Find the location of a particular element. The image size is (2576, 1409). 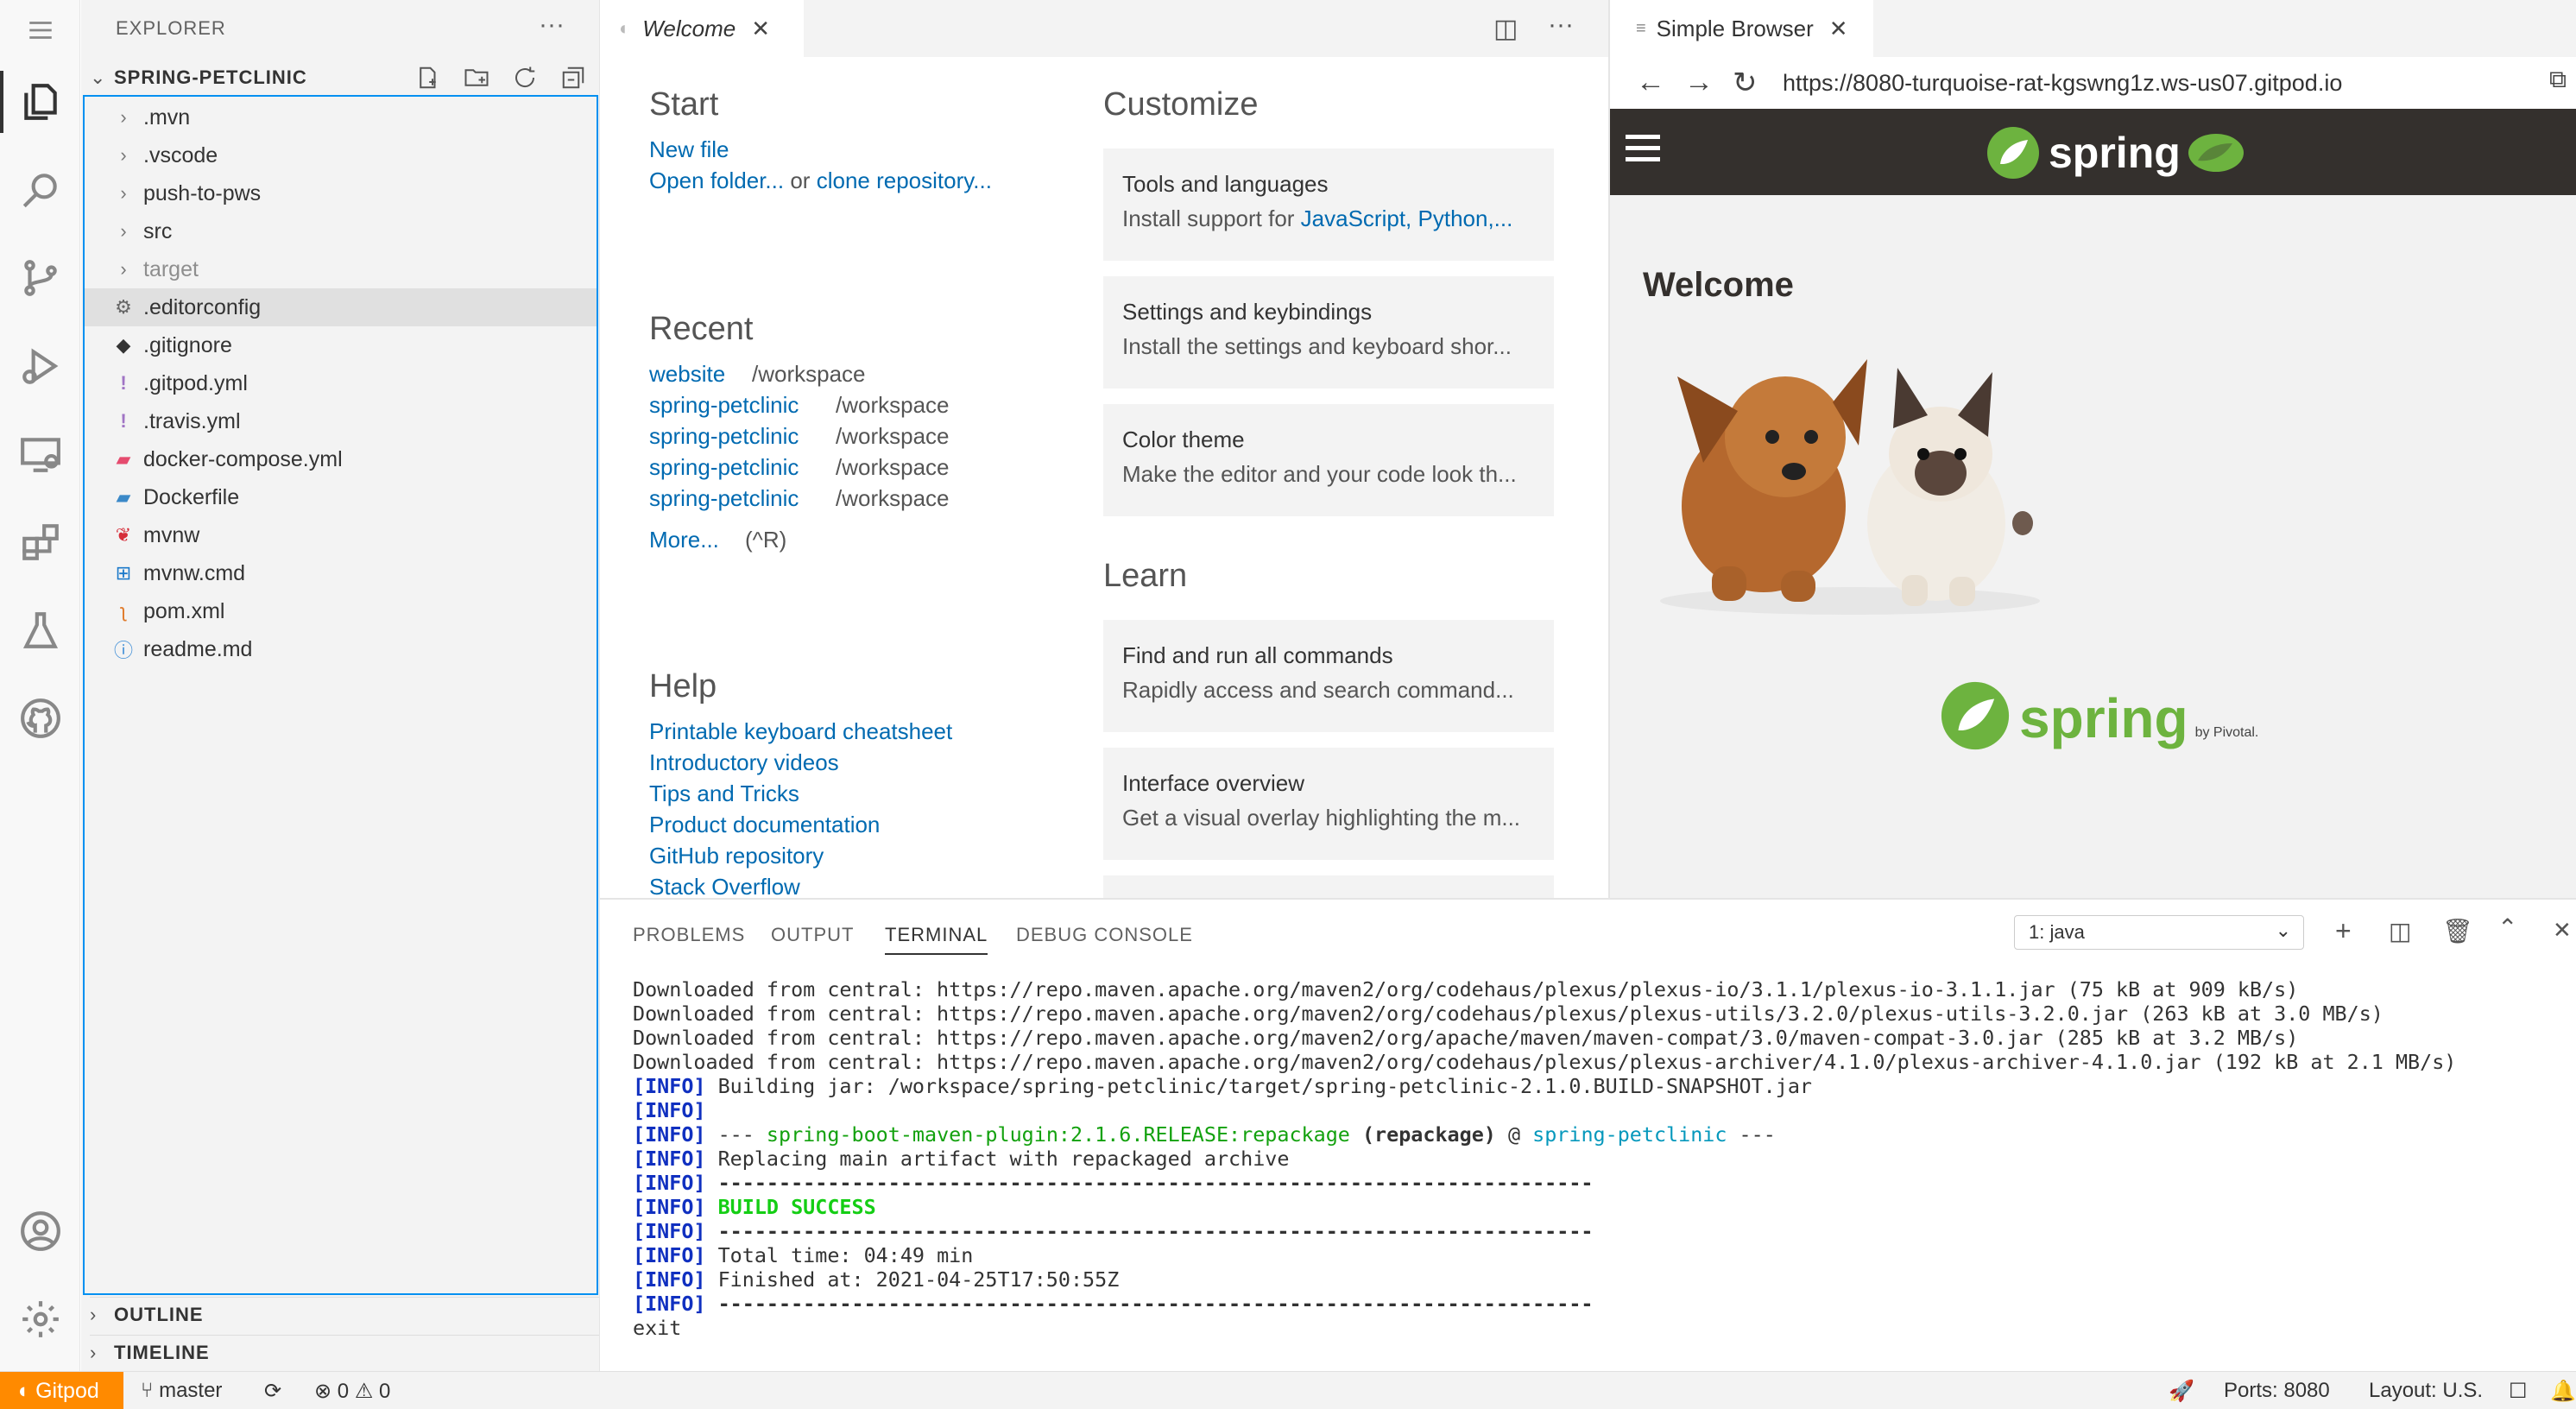

tree-item-mvnw-cmd: ⊞ mvnw.cmd is located at coordinates (341, 573).